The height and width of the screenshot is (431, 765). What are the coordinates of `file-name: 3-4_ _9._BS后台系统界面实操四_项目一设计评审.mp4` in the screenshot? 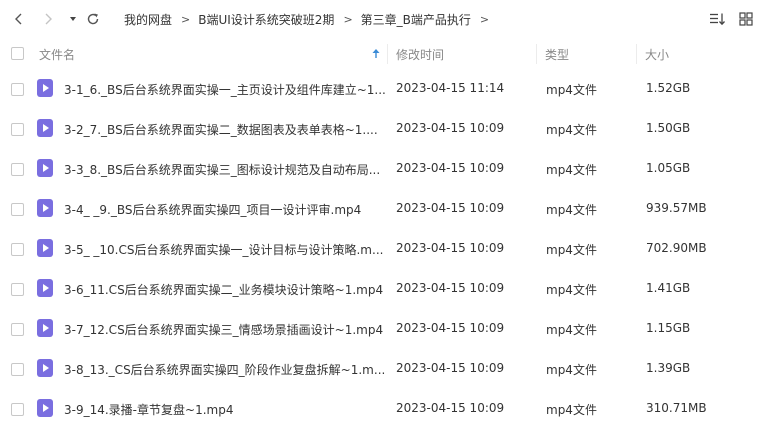 It's located at (212, 209).